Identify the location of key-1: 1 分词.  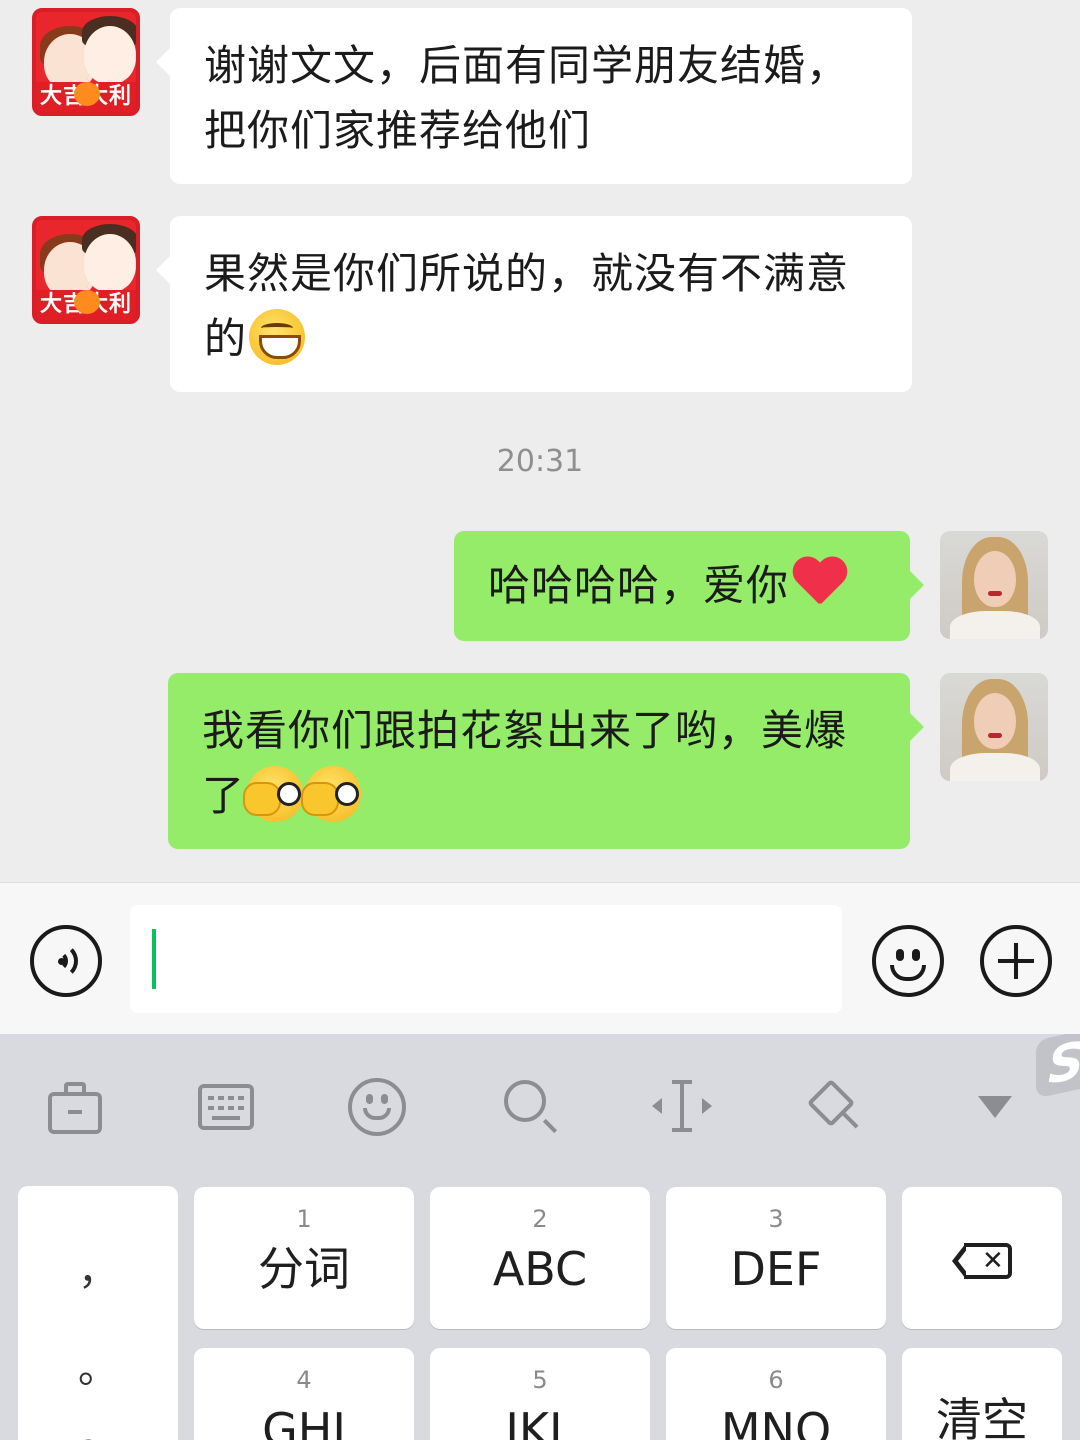
(304, 1258).